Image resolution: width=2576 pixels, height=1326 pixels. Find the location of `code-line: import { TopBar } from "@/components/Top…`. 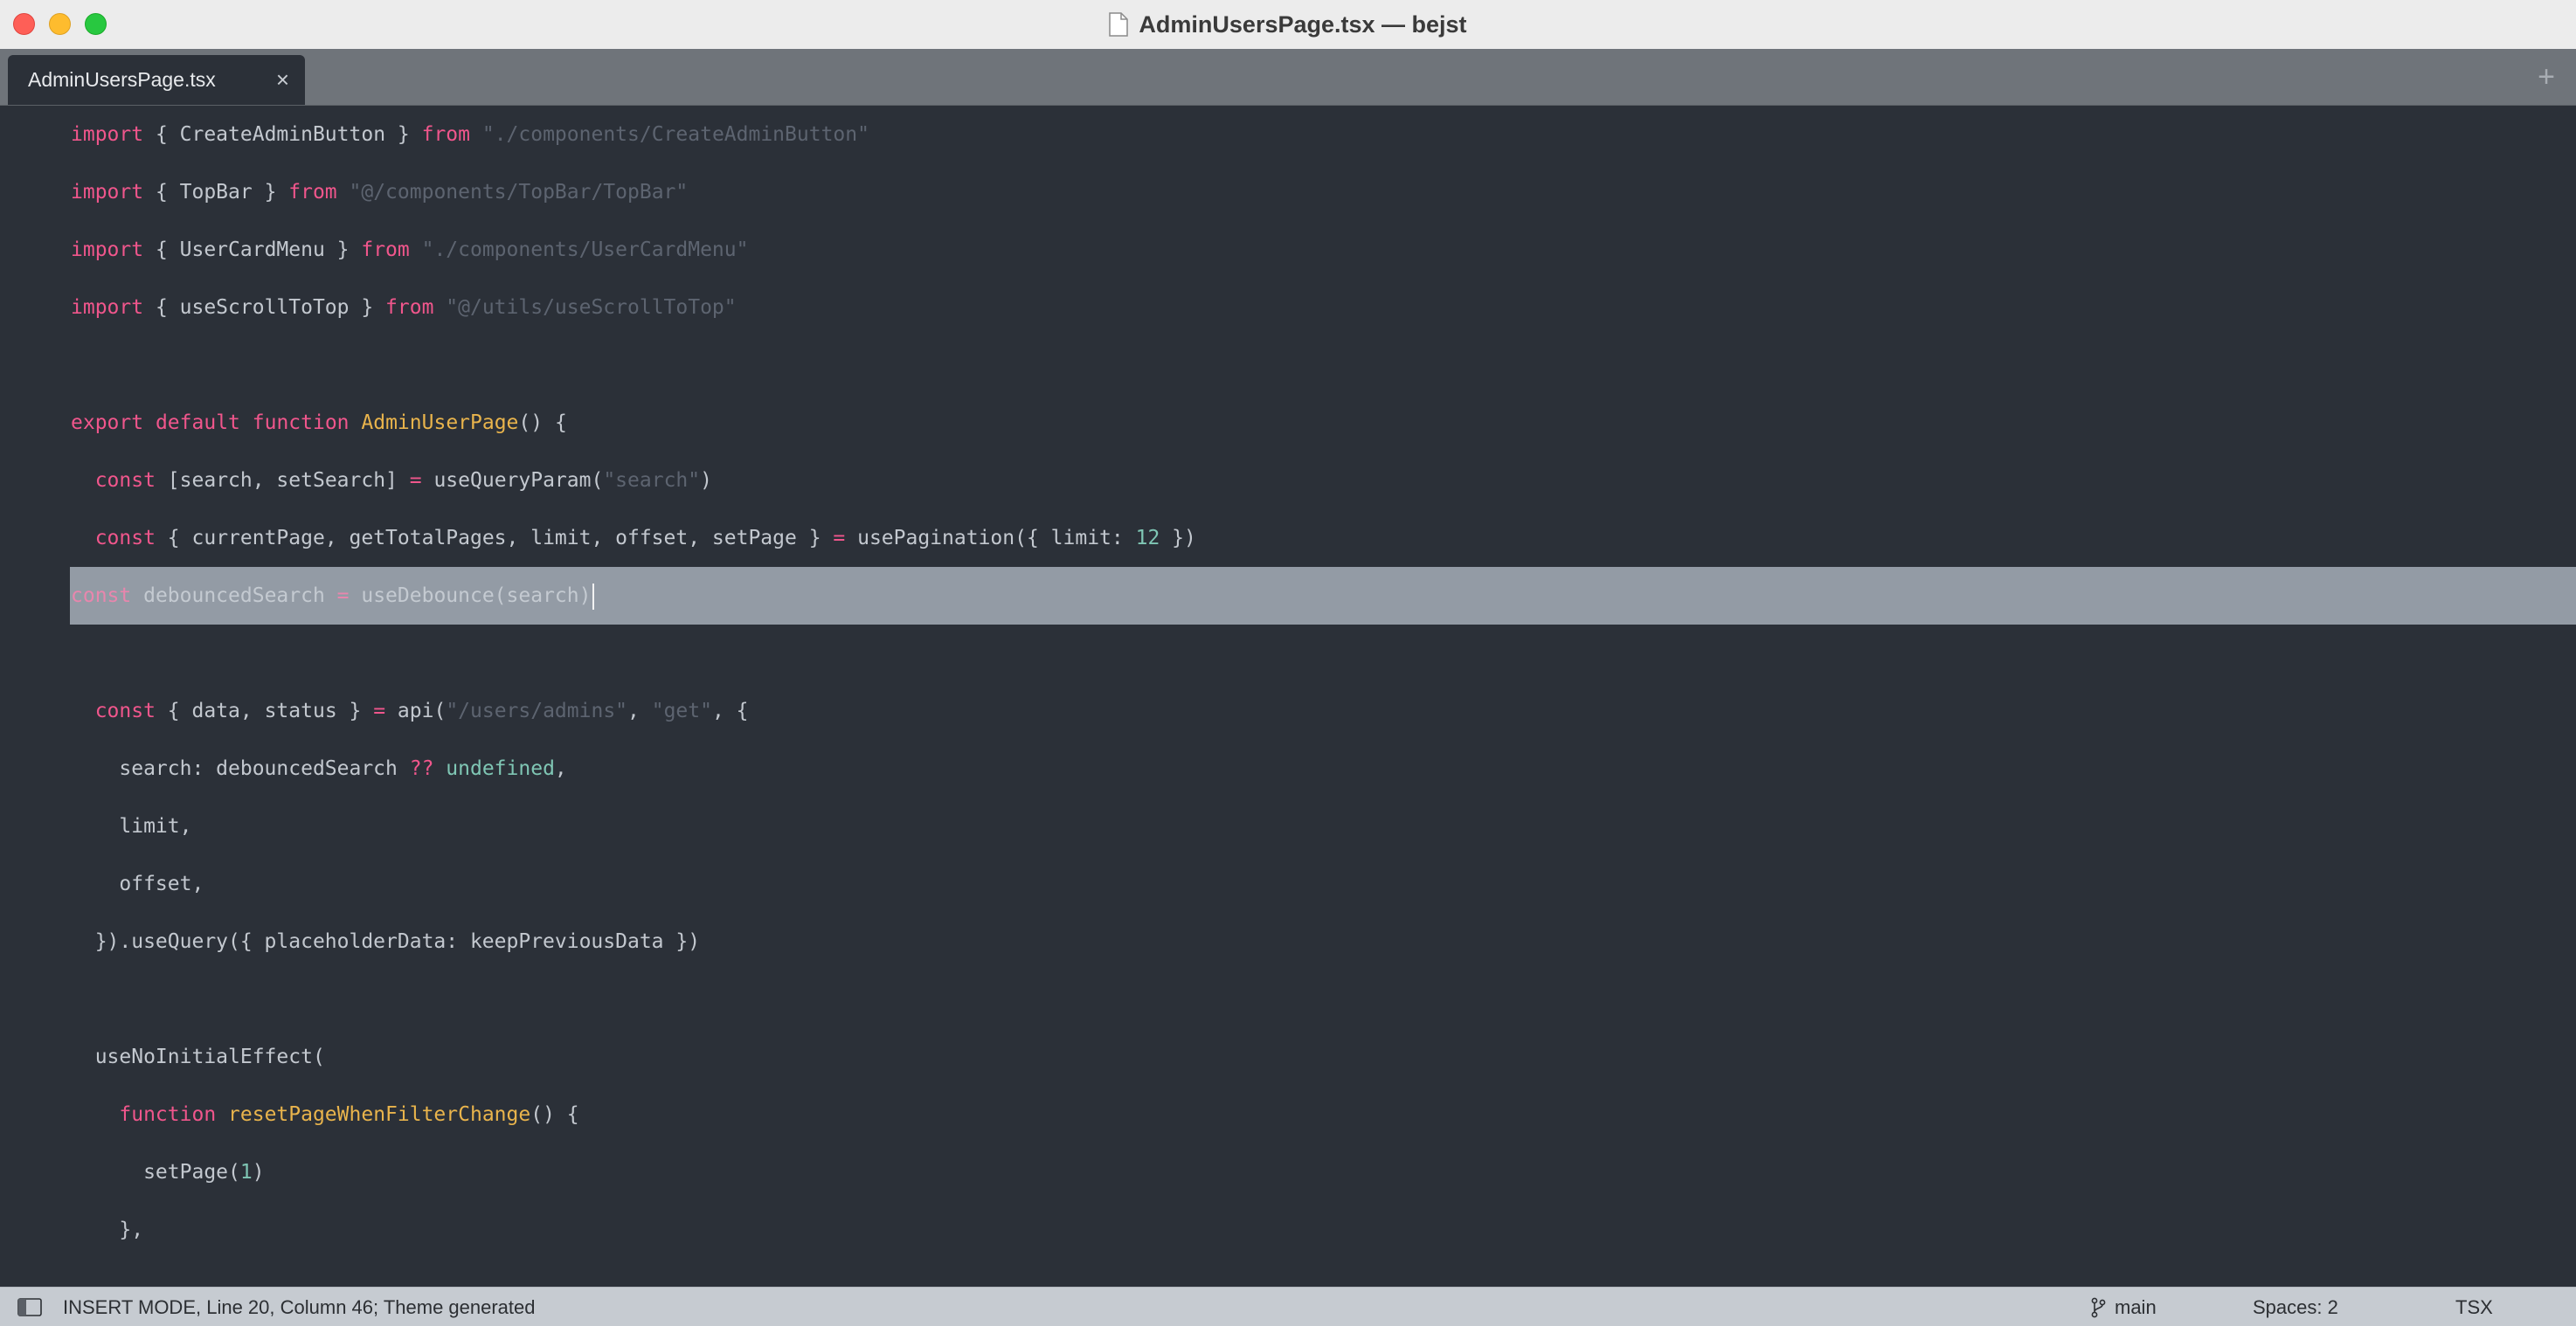

code-line: import { TopBar } from "@/components/Top… is located at coordinates (1288, 192).